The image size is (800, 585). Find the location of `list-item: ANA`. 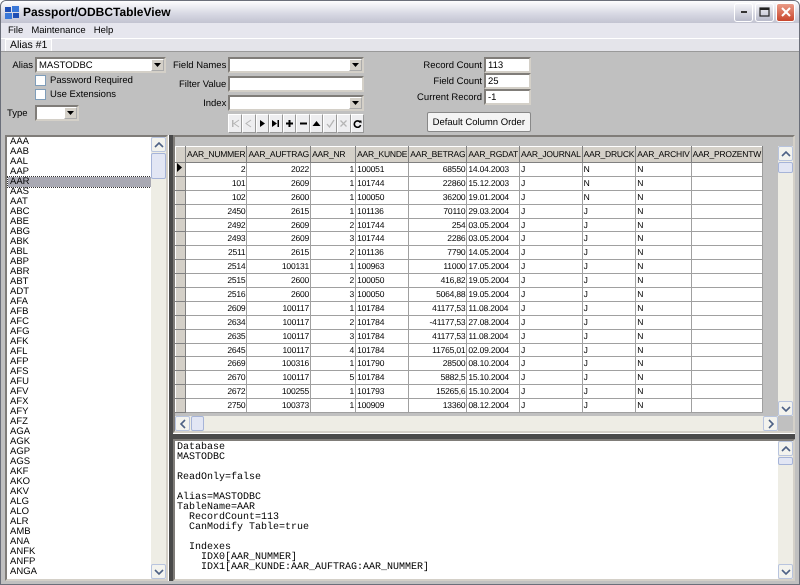

list-item: ANA is located at coordinates (79, 542).